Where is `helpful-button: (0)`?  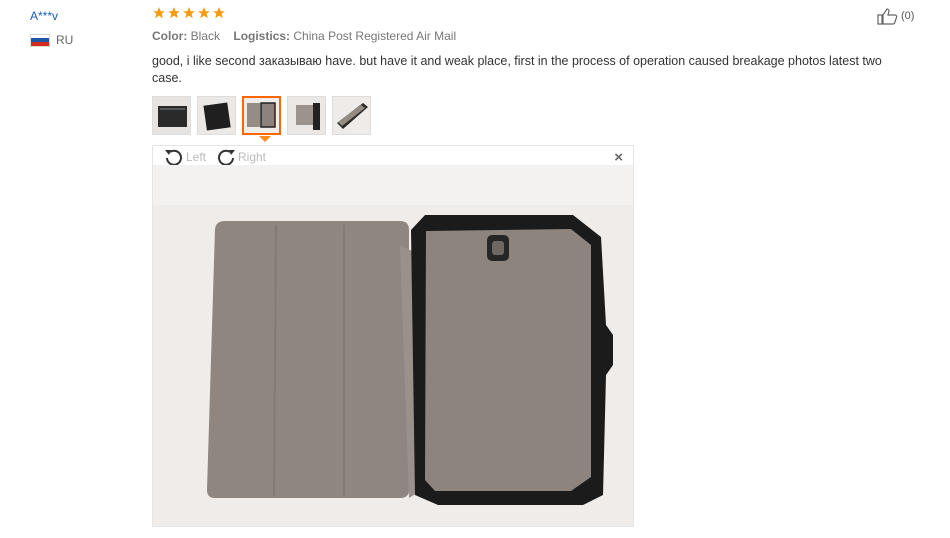 helpful-button: (0) is located at coordinates (895, 16).